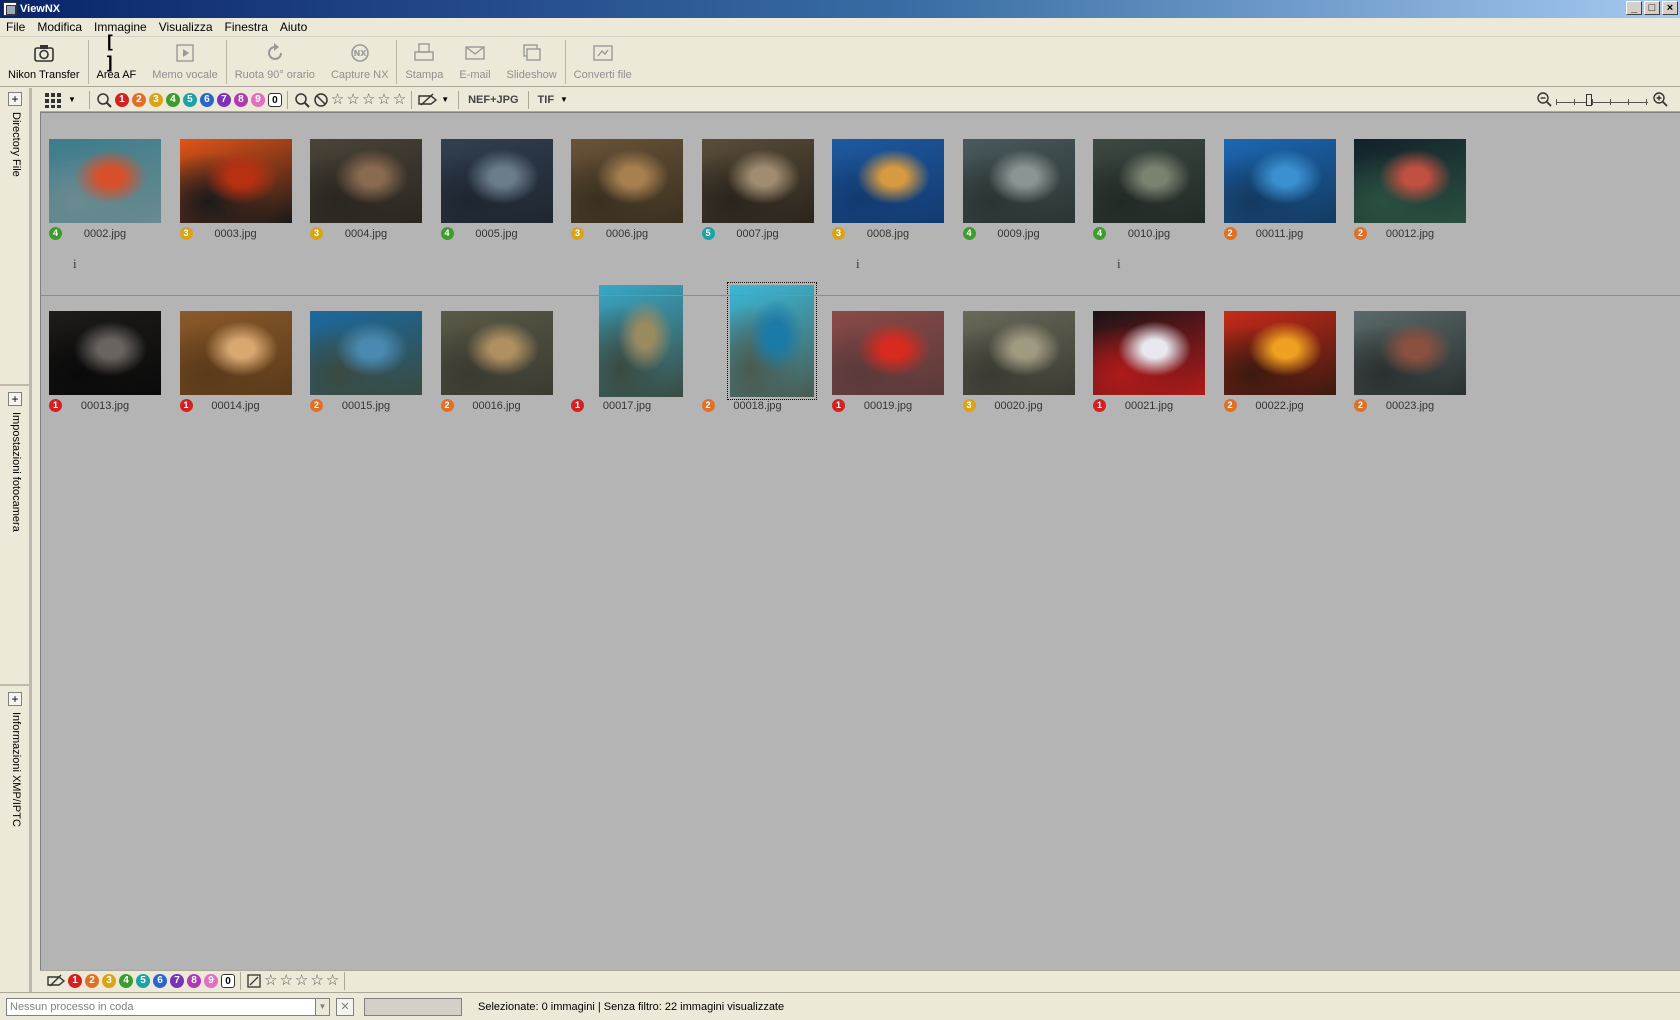 This screenshot has width=1680, height=1020. I want to click on info-icon: i, so click(1119, 264).